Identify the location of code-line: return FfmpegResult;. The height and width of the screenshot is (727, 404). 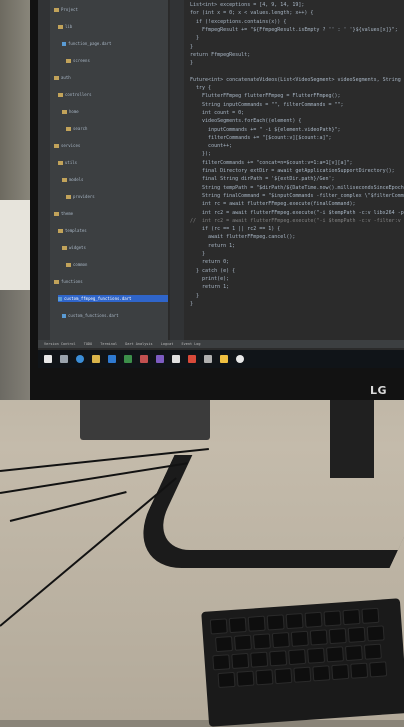
(220, 55).